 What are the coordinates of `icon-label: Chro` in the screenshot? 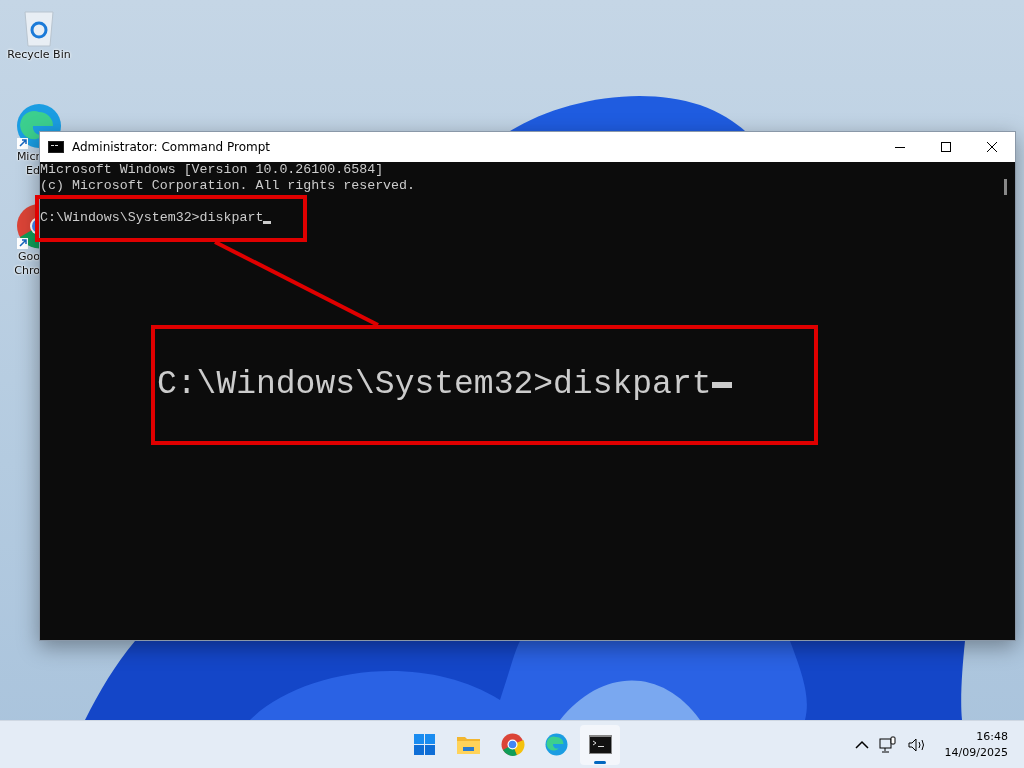 It's located at (20, 271).